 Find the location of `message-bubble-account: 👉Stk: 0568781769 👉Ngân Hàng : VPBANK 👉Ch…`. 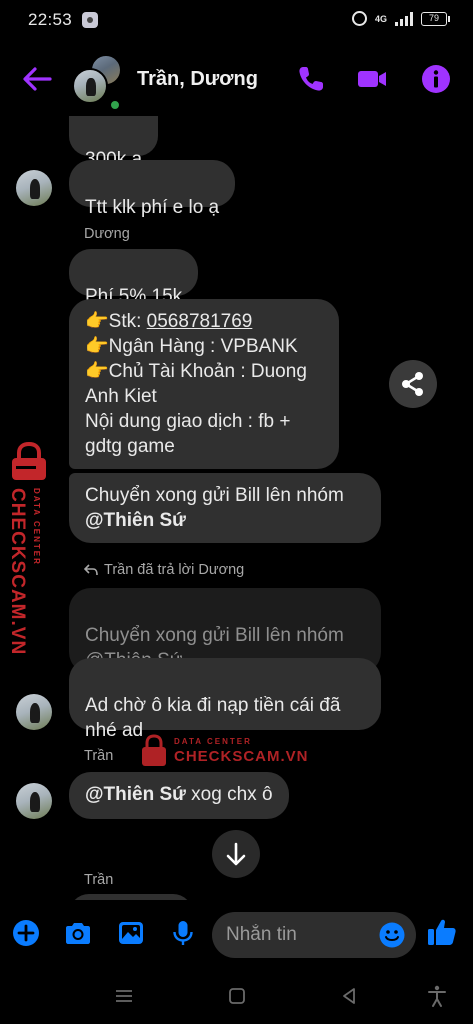

message-bubble-account: 👉Stk: 0568781769 👉Ngân Hàng : VPBANK 👉Ch… is located at coordinates (204, 384).